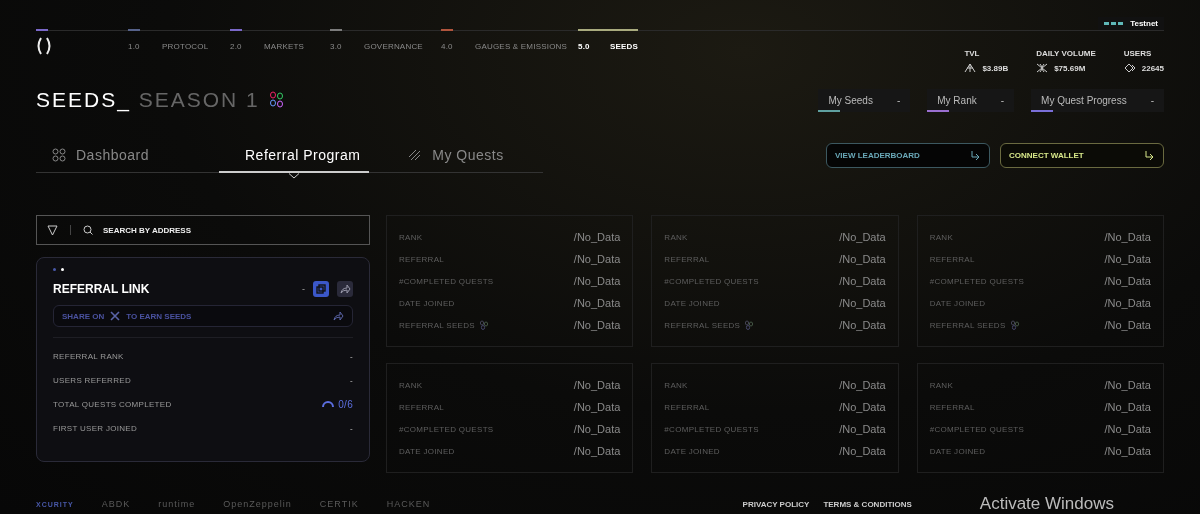  Describe the element at coordinates (115, 316) in the screenshot. I see `x-logo-icon` at that location.